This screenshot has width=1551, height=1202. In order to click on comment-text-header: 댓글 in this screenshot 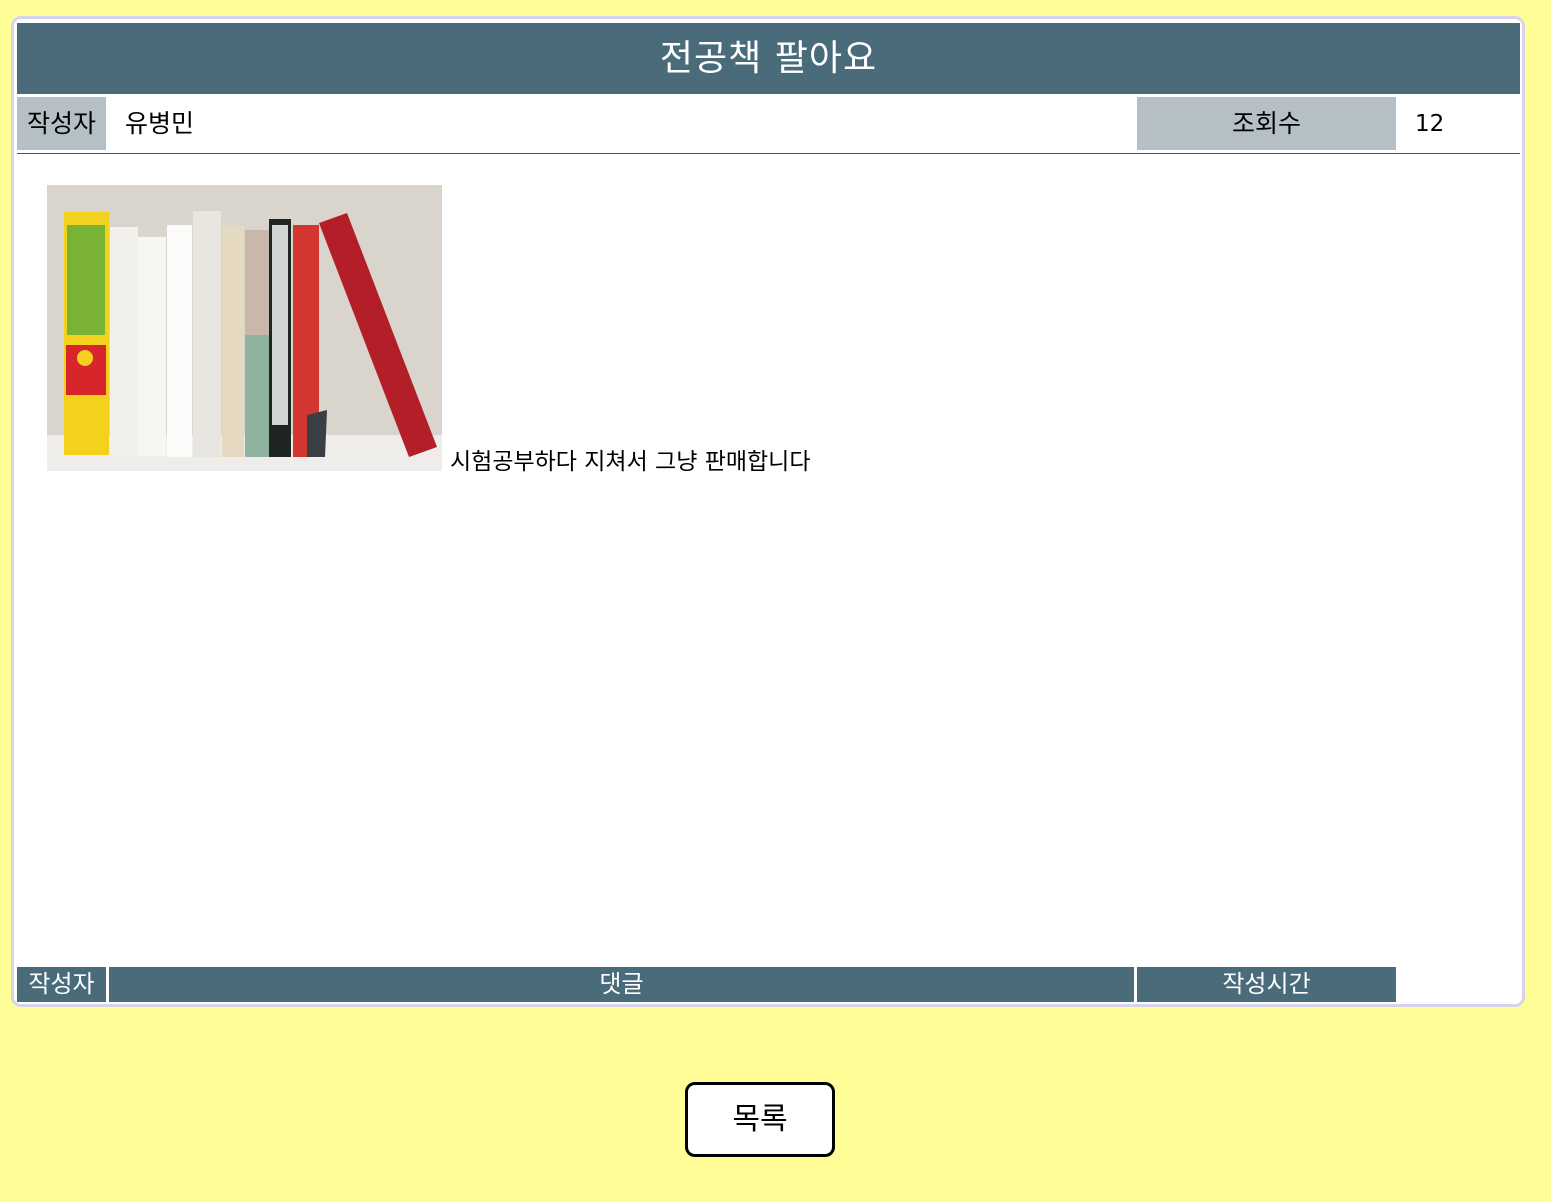, I will do `click(621, 984)`.